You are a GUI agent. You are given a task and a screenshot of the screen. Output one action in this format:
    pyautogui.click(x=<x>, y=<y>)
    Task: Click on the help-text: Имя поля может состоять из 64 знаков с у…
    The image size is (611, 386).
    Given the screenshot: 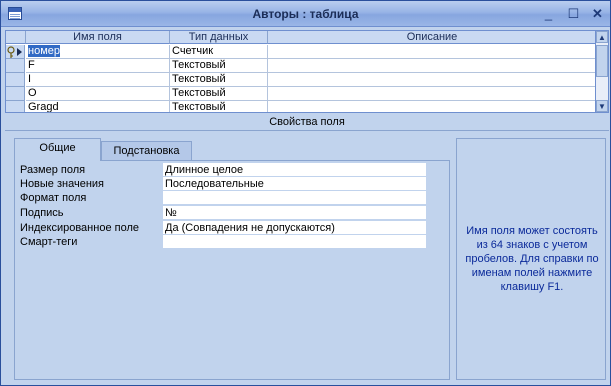 What is the action you would take?
    pyautogui.click(x=532, y=259)
    